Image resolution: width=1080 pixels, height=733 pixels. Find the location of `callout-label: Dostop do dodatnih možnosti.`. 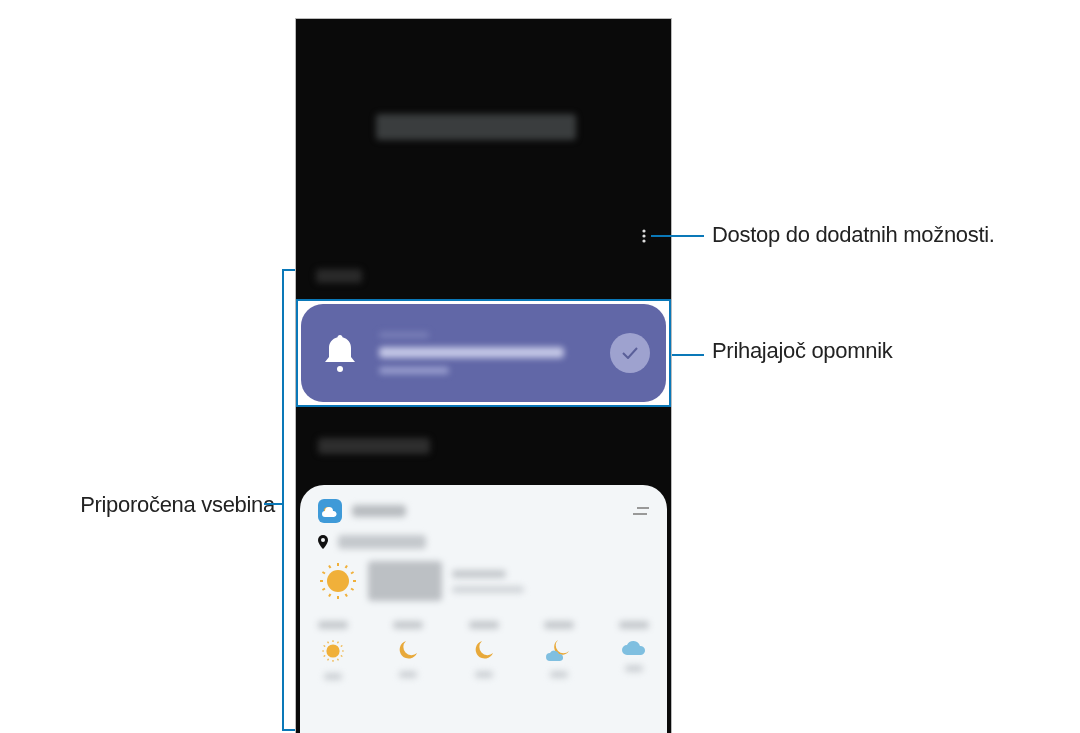

callout-label: Dostop do dodatnih možnosti. is located at coordinates (854, 235).